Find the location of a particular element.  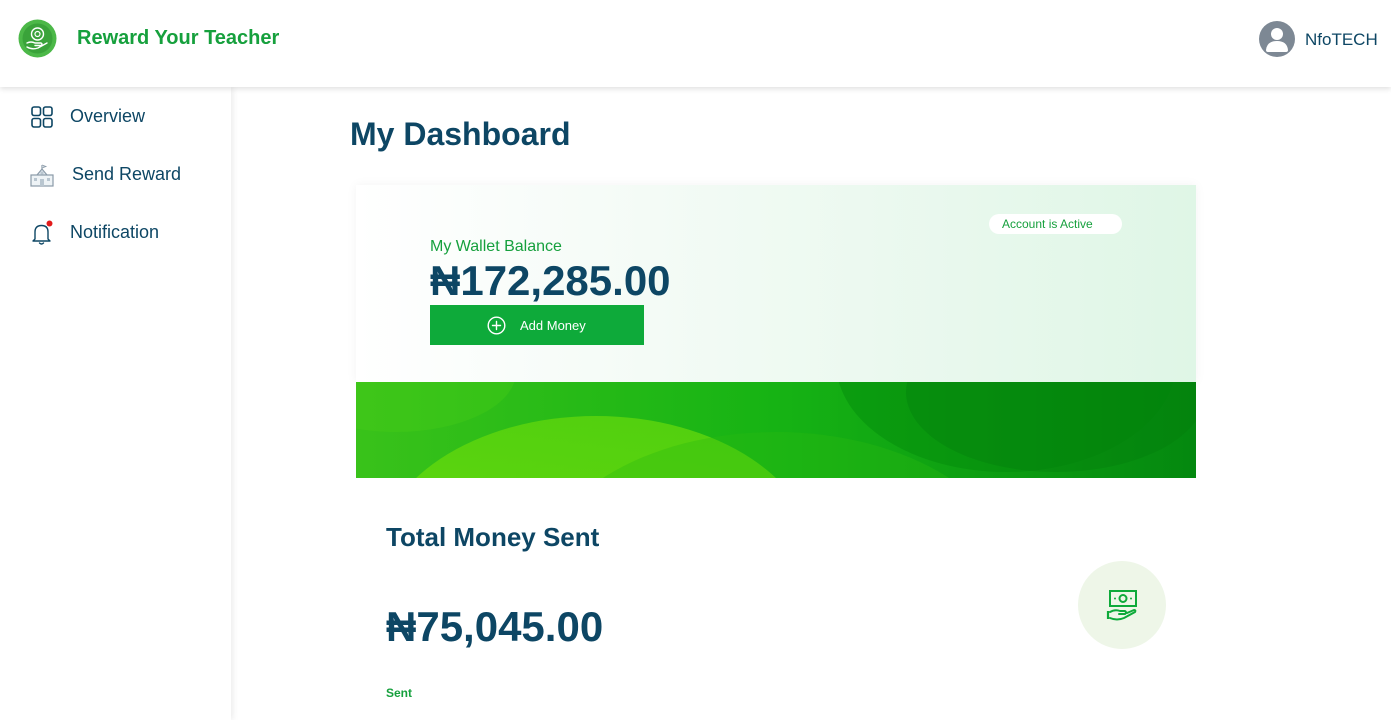

sidebar-item-send-reward: Send Reward is located at coordinates (115, 174).